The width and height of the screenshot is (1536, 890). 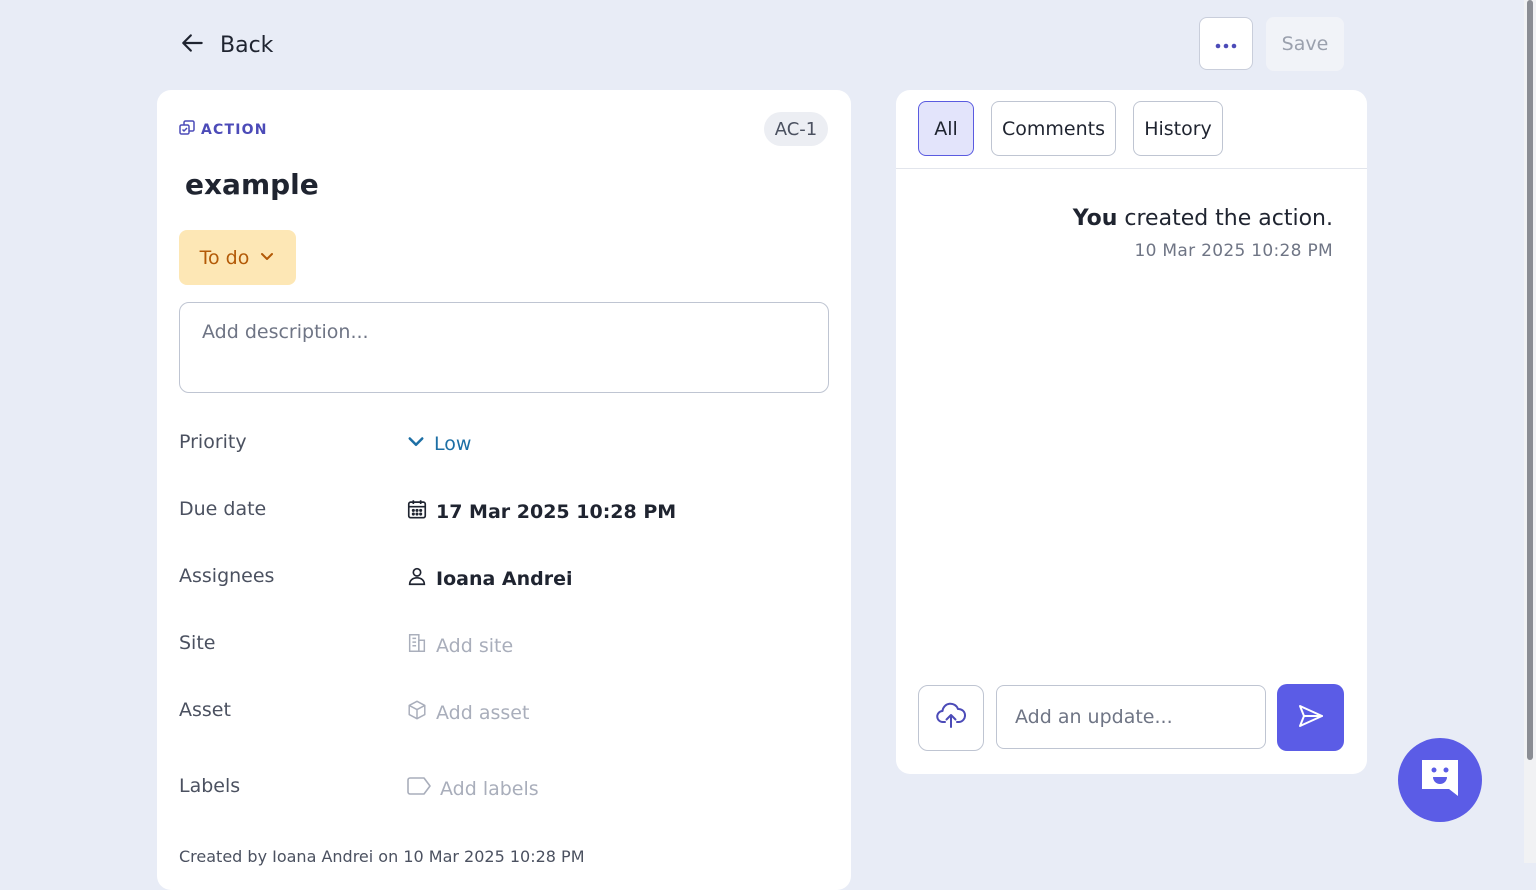 What do you see at coordinates (489, 788) in the screenshot?
I see `labels-placeholder: Add labels` at bounding box center [489, 788].